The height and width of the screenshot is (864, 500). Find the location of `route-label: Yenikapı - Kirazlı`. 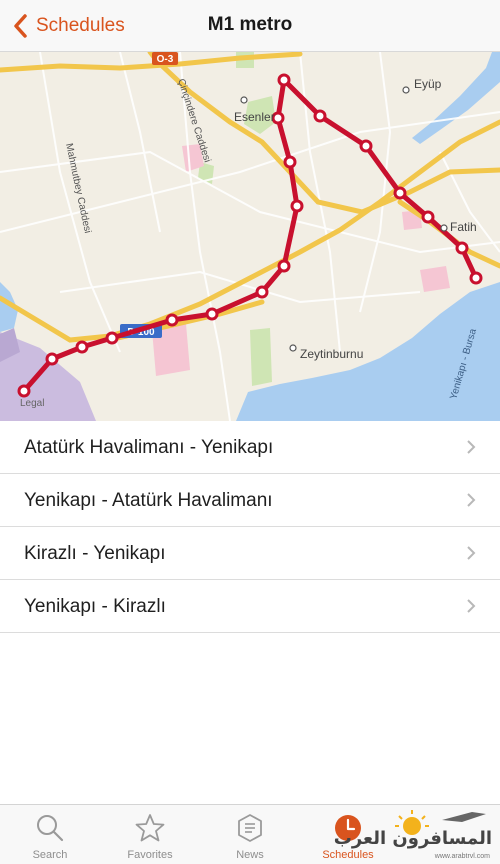

route-label: Yenikapı - Kirazlı is located at coordinates (95, 606).